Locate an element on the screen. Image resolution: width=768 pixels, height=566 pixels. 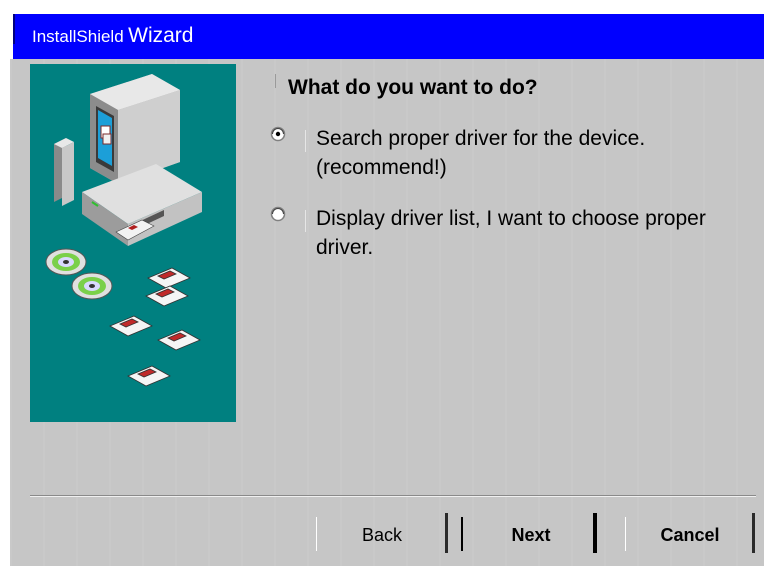
next-button-label: Next is located at coordinates (531, 534).